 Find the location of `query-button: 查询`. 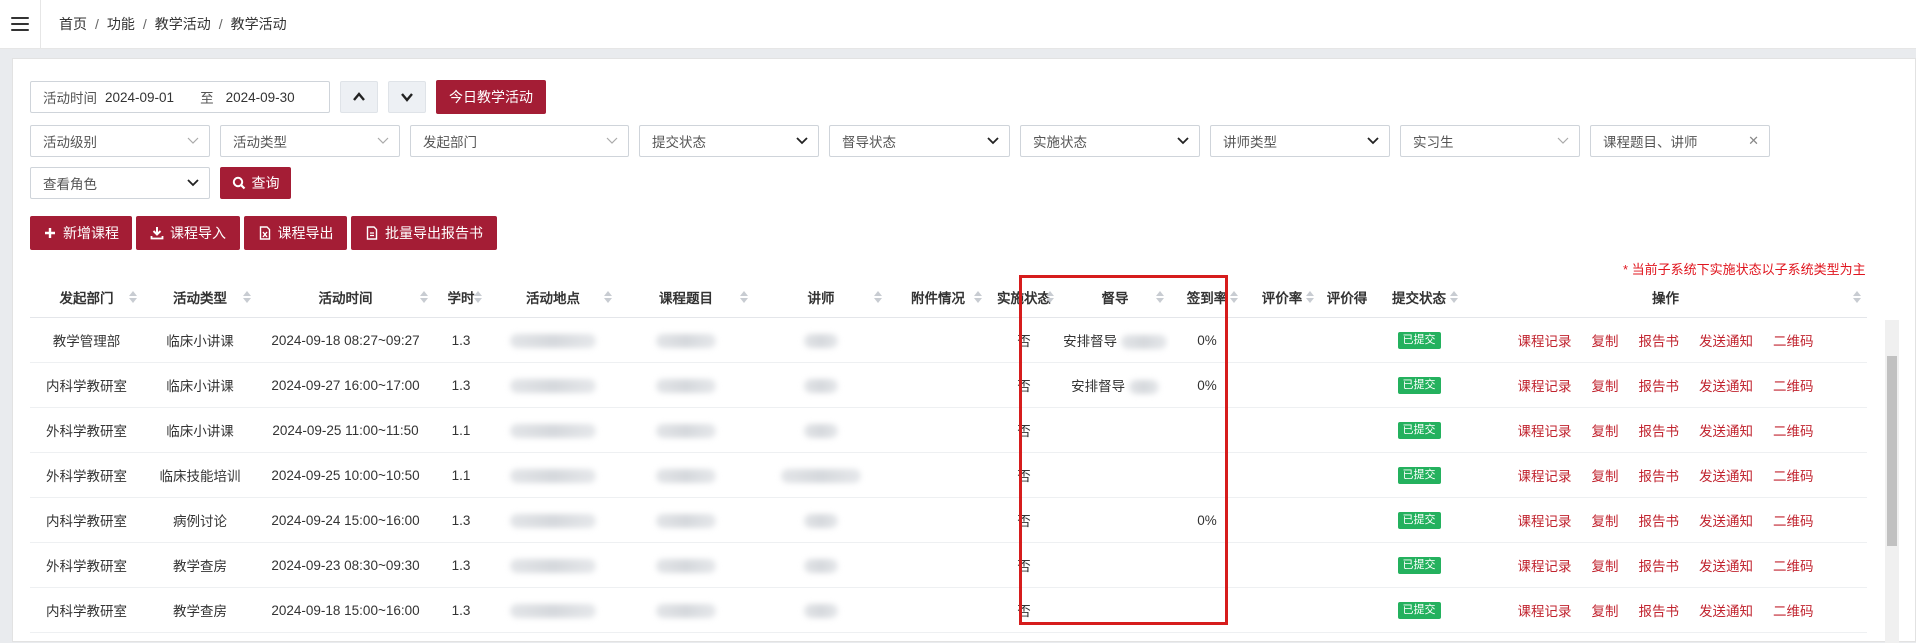

query-button: 查询 is located at coordinates (255, 183).